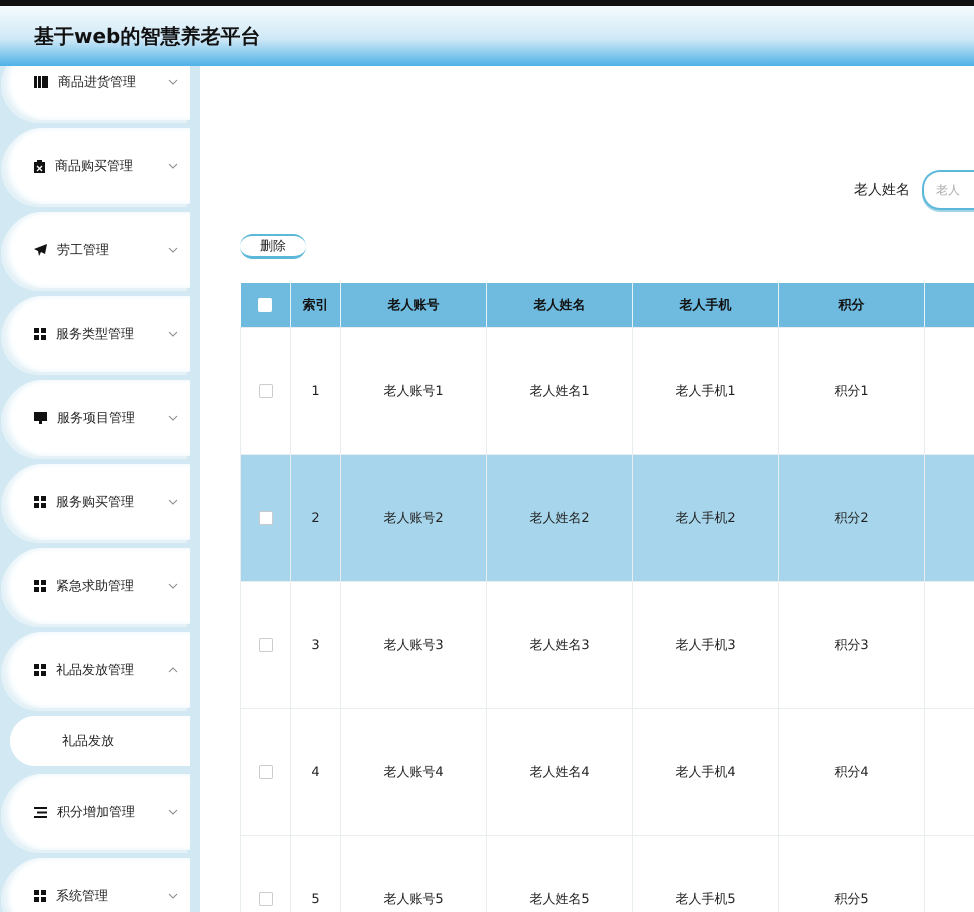  I want to click on table-row: 5 老人账号5 老人姓名5 老人手机5 积分5, so click(607, 874).